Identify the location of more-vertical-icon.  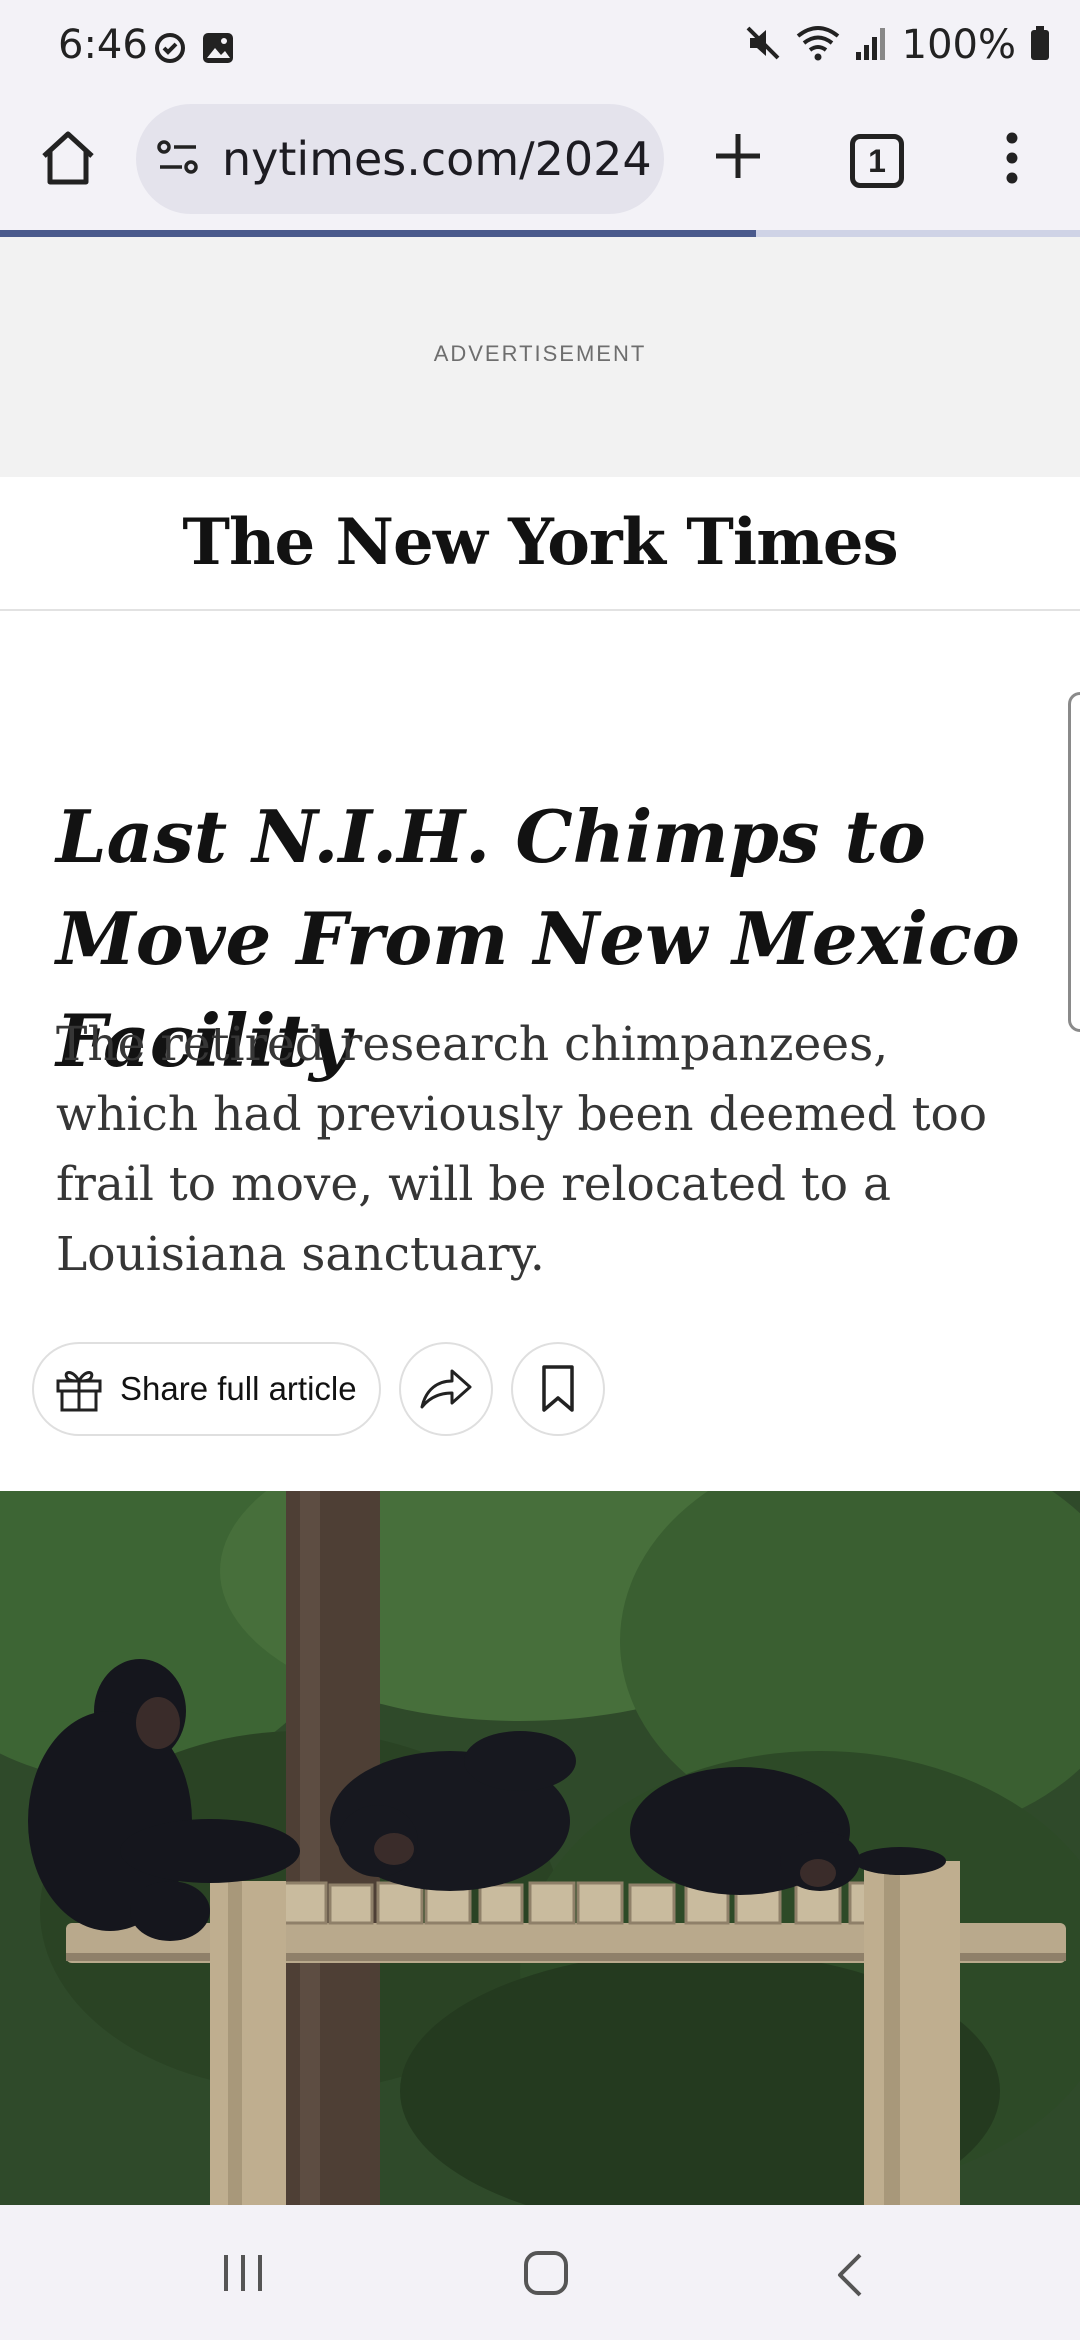
(1012, 158).